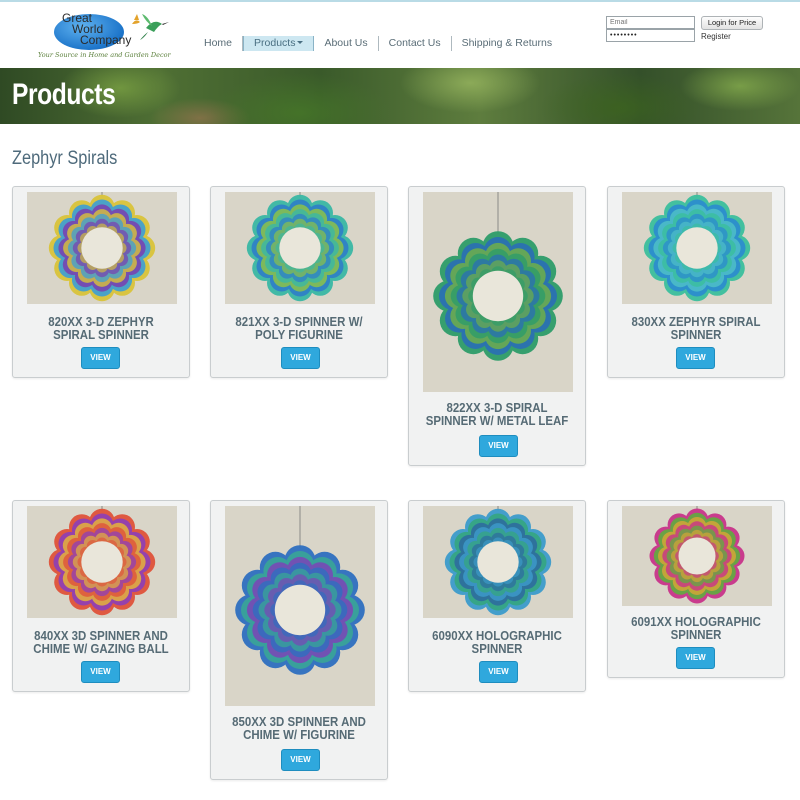 This screenshot has width=800, height=800. I want to click on nav-about-us: About Us, so click(346, 43).